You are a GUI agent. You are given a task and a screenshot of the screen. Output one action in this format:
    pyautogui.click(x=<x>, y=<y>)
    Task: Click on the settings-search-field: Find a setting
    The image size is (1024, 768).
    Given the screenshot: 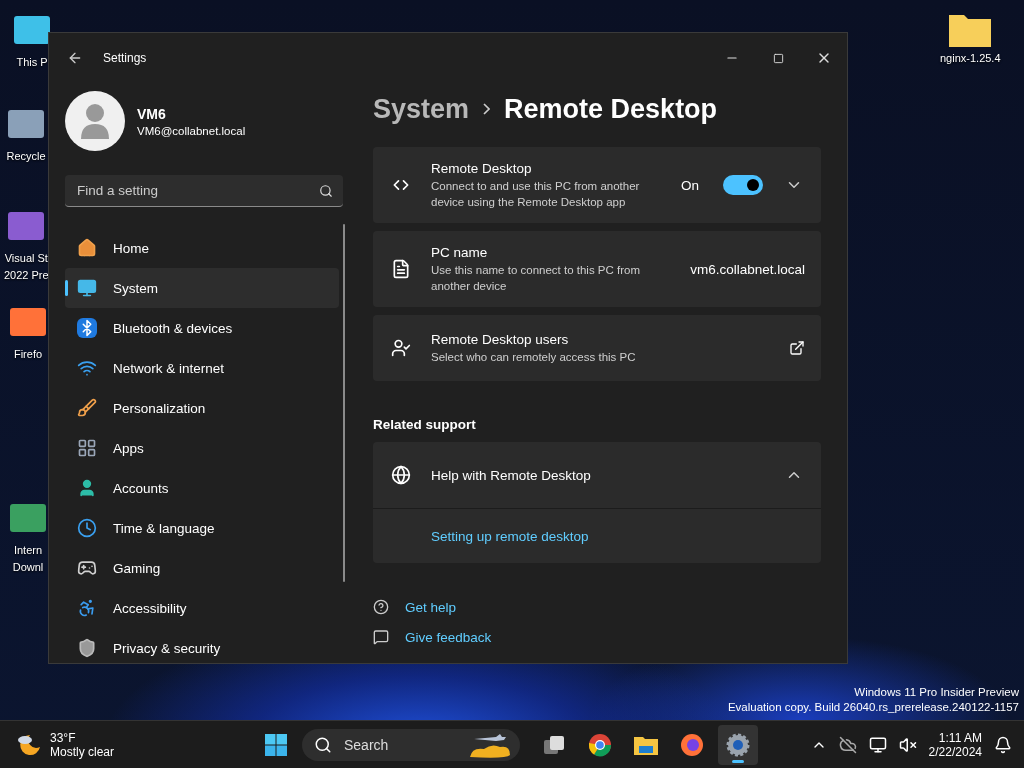 What is the action you would take?
    pyautogui.click(x=197, y=190)
    